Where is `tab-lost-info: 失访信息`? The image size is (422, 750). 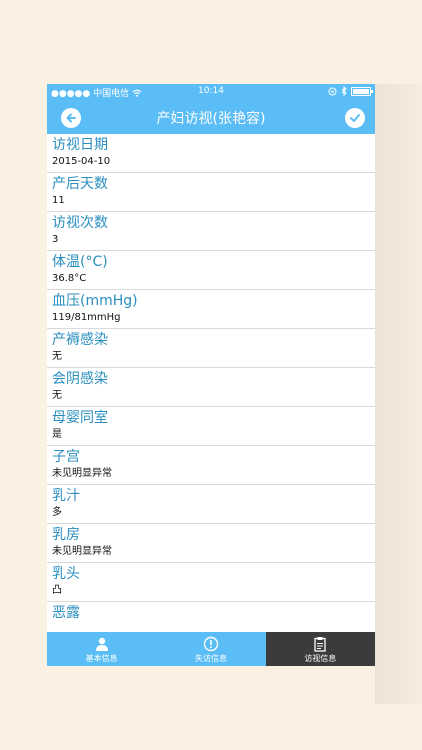 tab-lost-info: 失访信息 is located at coordinates (211, 649).